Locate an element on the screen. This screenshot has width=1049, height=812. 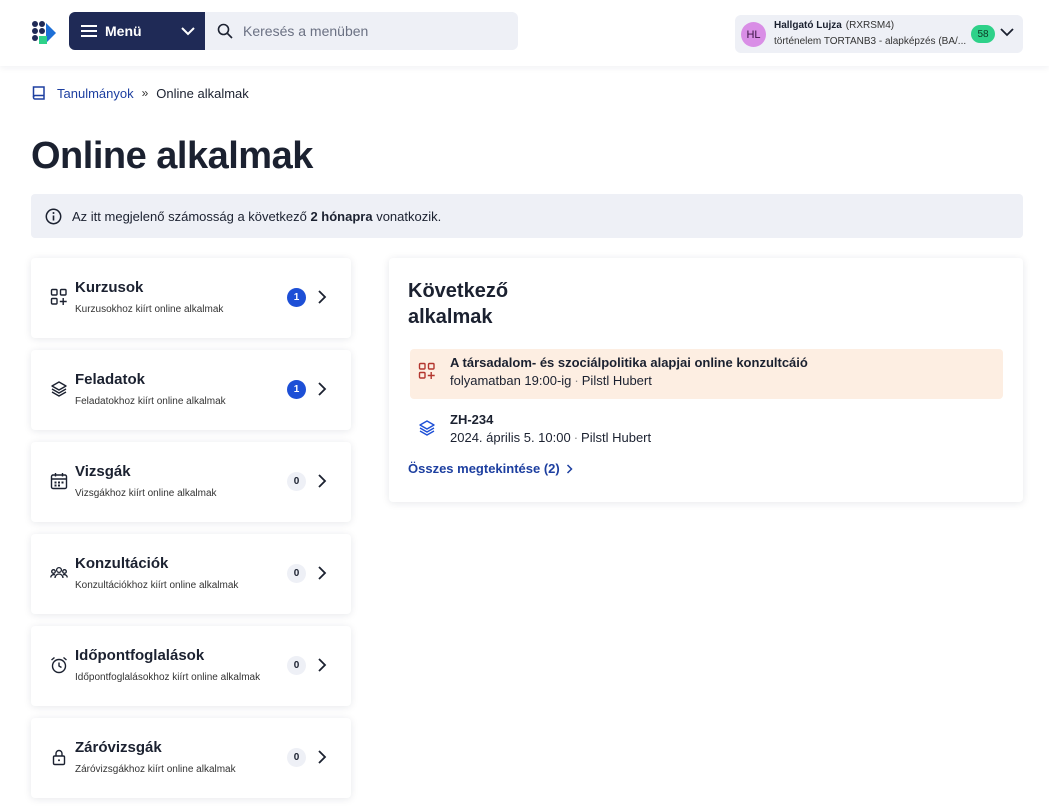
info-highlight: 2 hónapra is located at coordinates (341, 216).